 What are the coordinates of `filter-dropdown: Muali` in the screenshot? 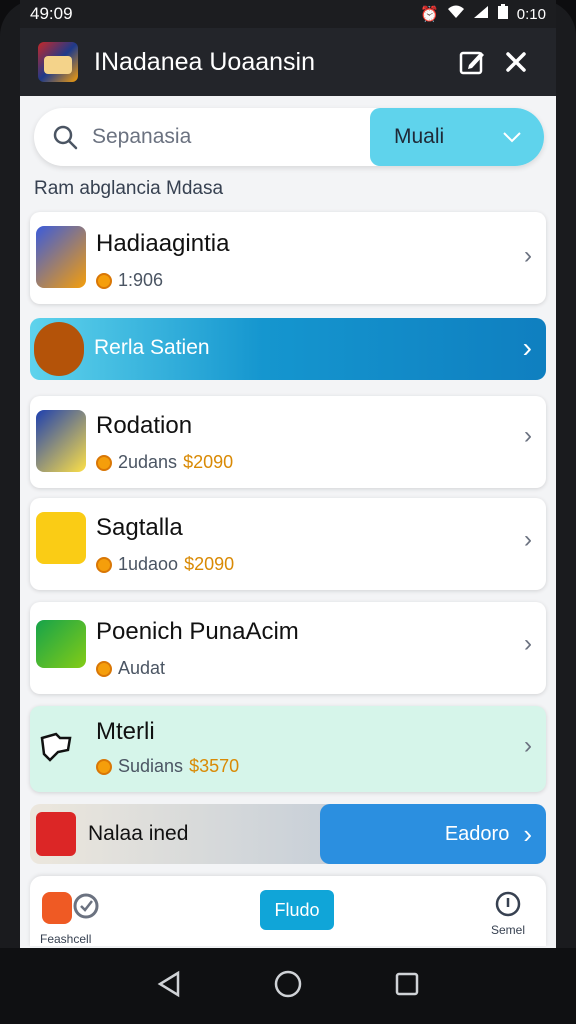 It's located at (457, 137).